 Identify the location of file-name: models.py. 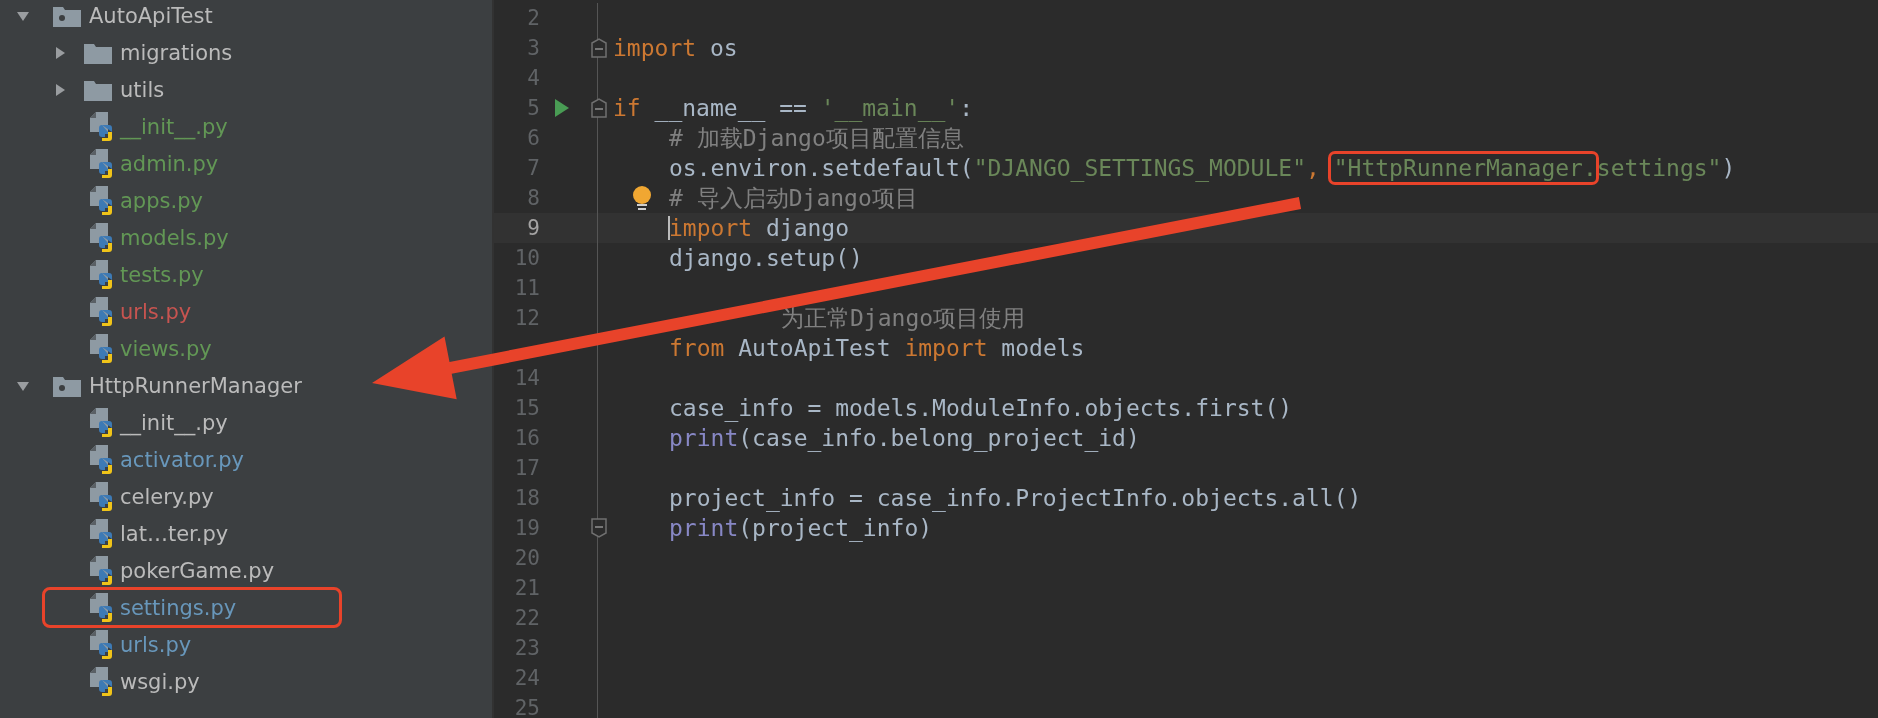
(174, 237).